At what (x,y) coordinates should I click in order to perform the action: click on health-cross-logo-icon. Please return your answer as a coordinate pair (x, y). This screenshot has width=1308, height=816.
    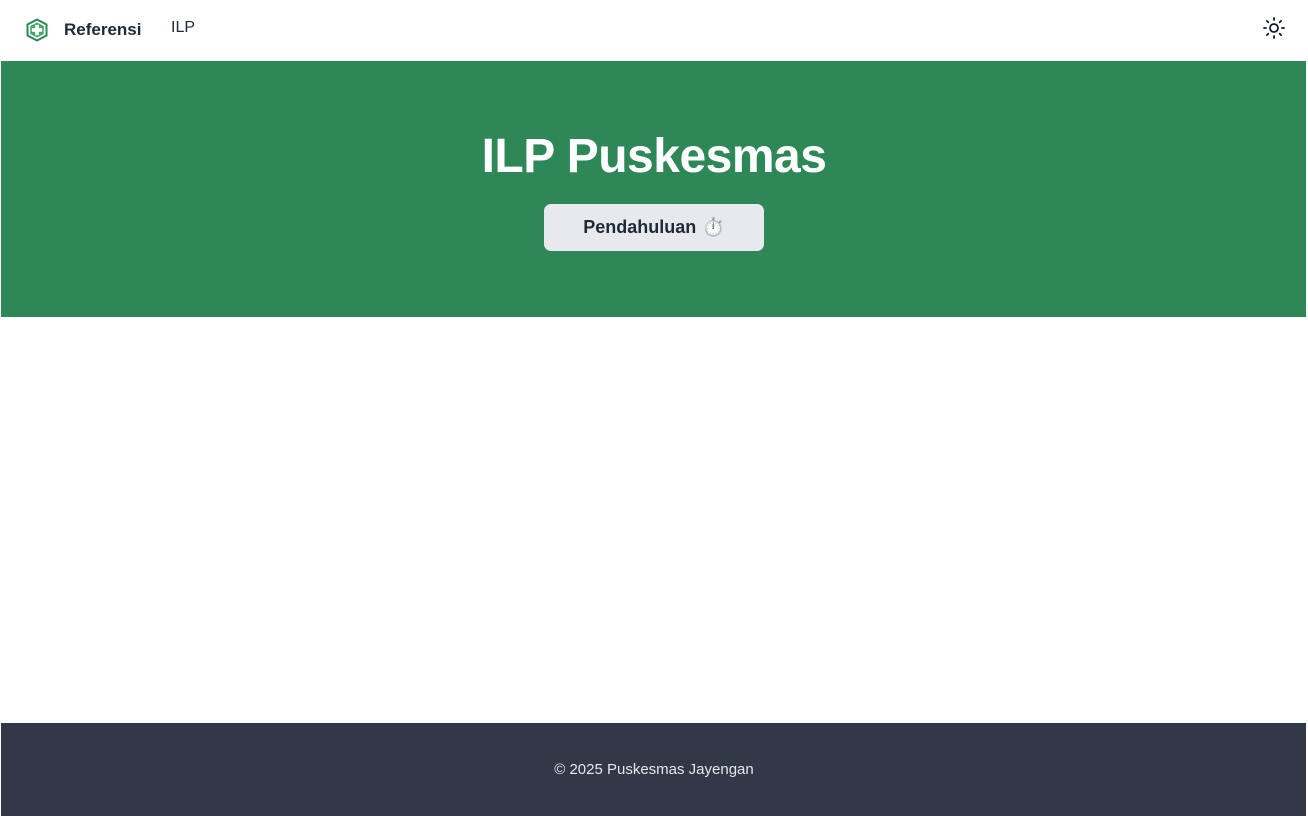
    Looking at the image, I should click on (37, 30).